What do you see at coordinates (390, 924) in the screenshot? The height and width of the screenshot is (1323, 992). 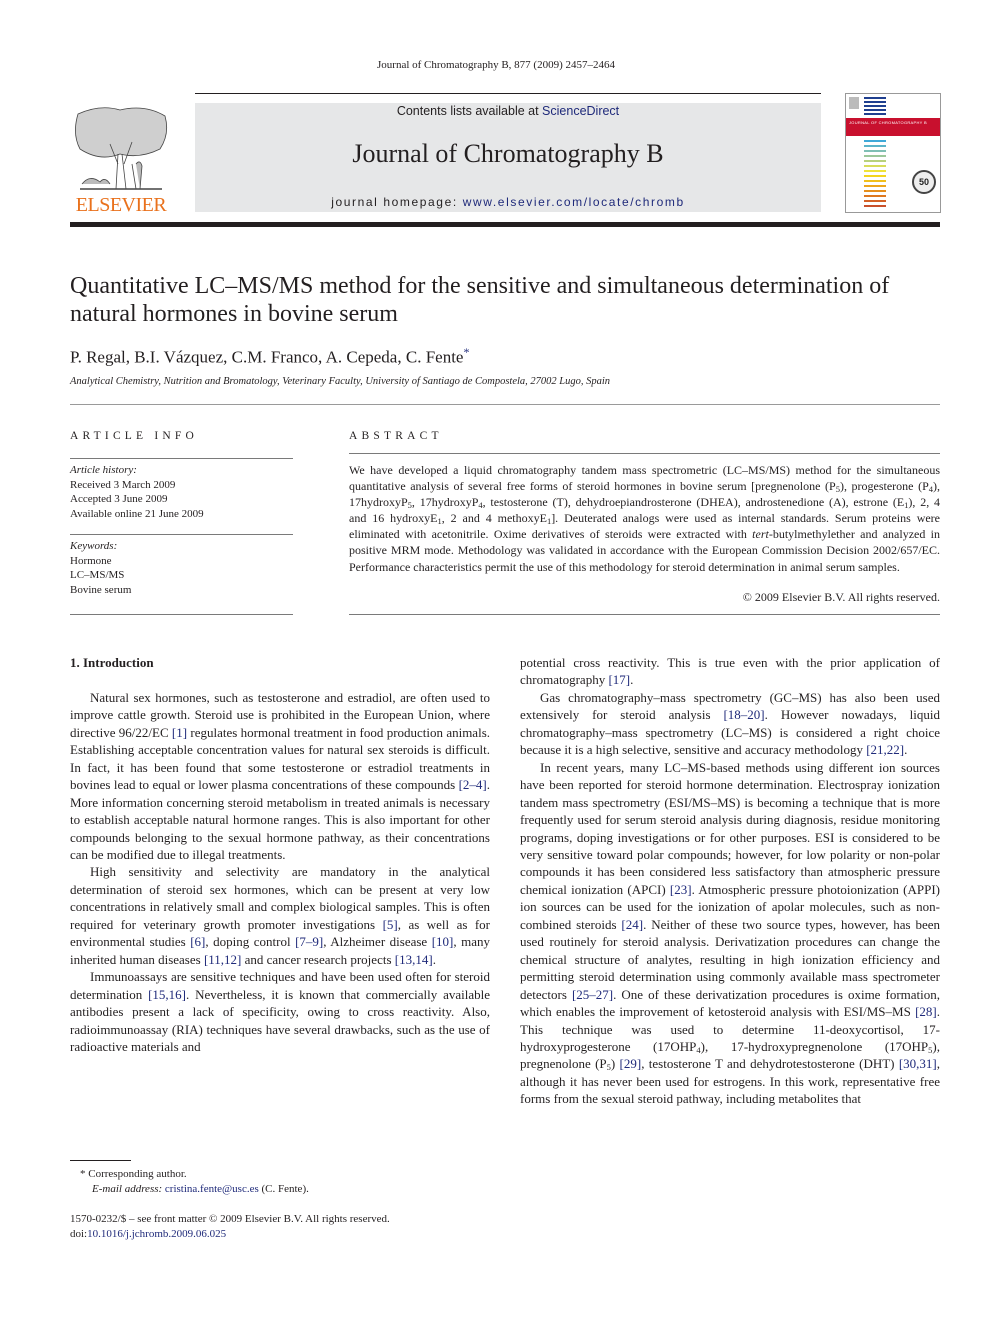 I see `citation-link: [5]` at bounding box center [390, 924].